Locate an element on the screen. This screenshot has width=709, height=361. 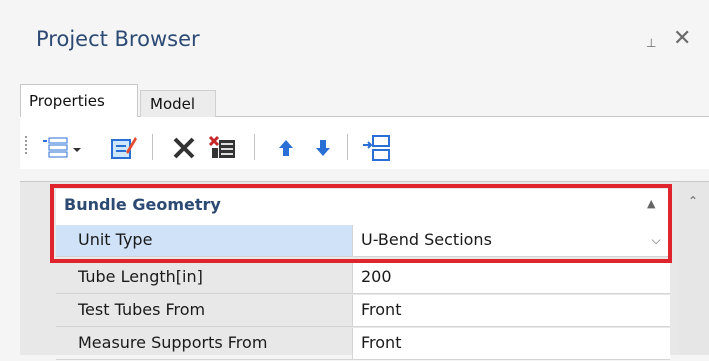
delete-icon is located at coordinates (184, 148).